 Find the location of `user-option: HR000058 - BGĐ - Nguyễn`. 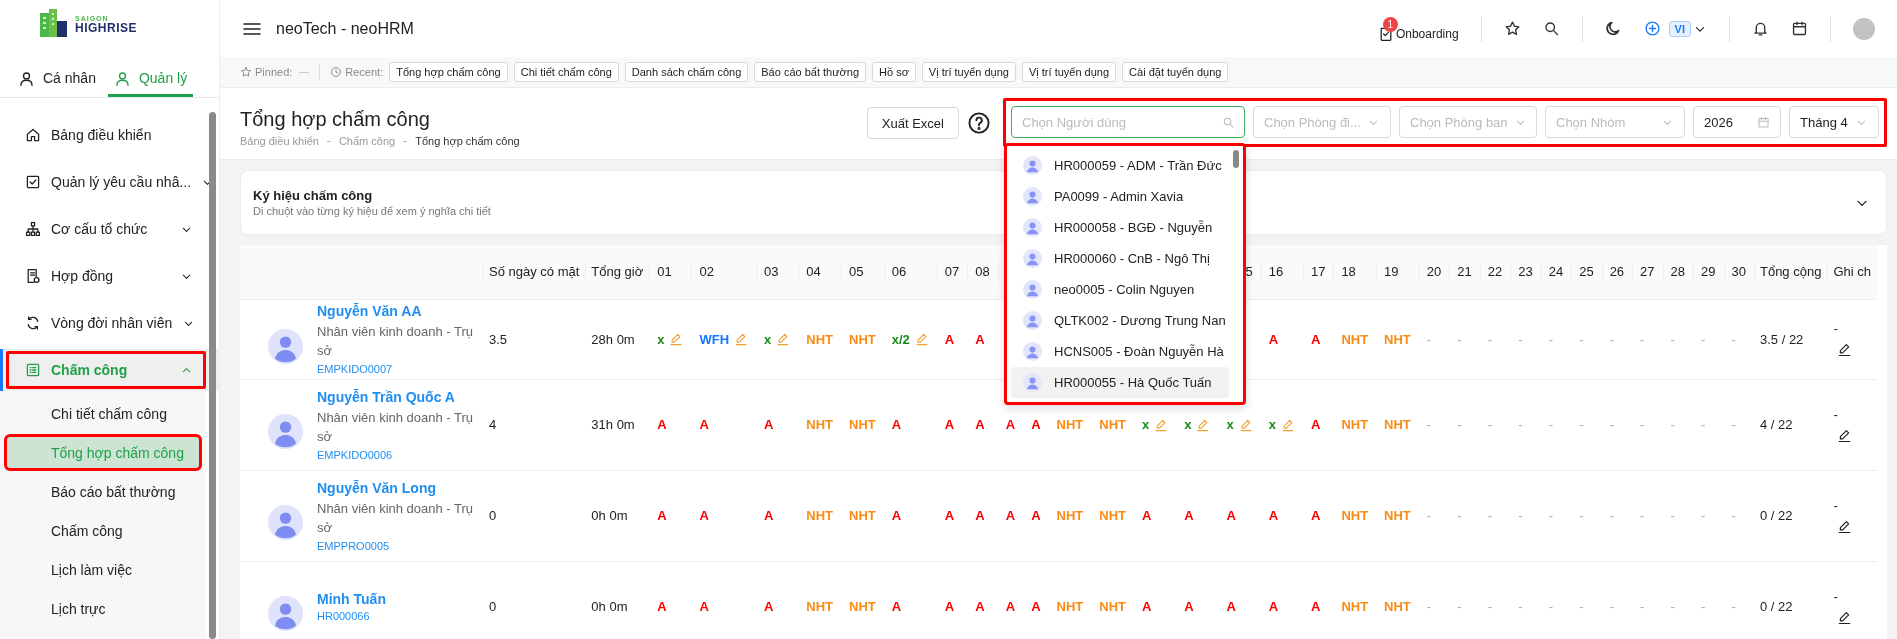

user-option: HR000058 - BGĐ - Nguyễn is located at coordinates (1120, 227).